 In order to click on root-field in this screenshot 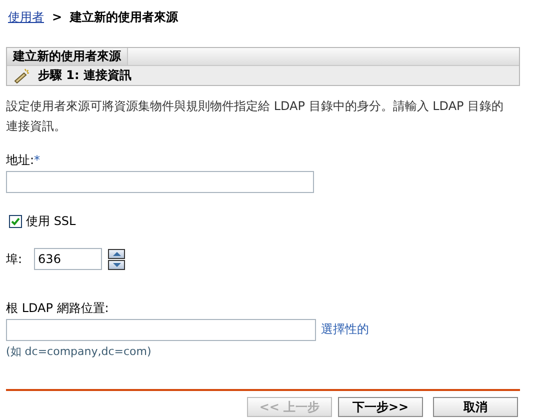, I will do `click(161, 330)`.